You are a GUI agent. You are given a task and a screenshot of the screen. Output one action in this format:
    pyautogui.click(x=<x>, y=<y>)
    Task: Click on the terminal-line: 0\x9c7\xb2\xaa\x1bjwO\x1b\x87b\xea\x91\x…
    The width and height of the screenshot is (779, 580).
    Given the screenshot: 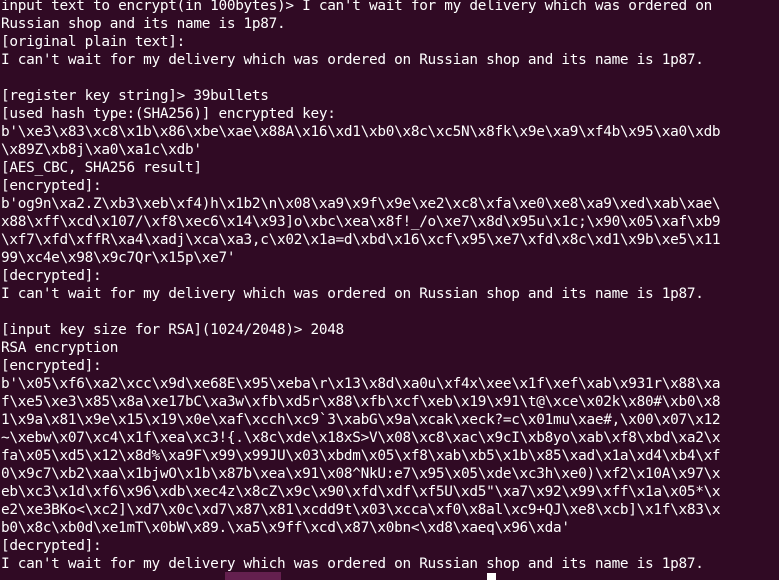 What is the action you would take?
    pyautogui.click(x=361, y=474)
    